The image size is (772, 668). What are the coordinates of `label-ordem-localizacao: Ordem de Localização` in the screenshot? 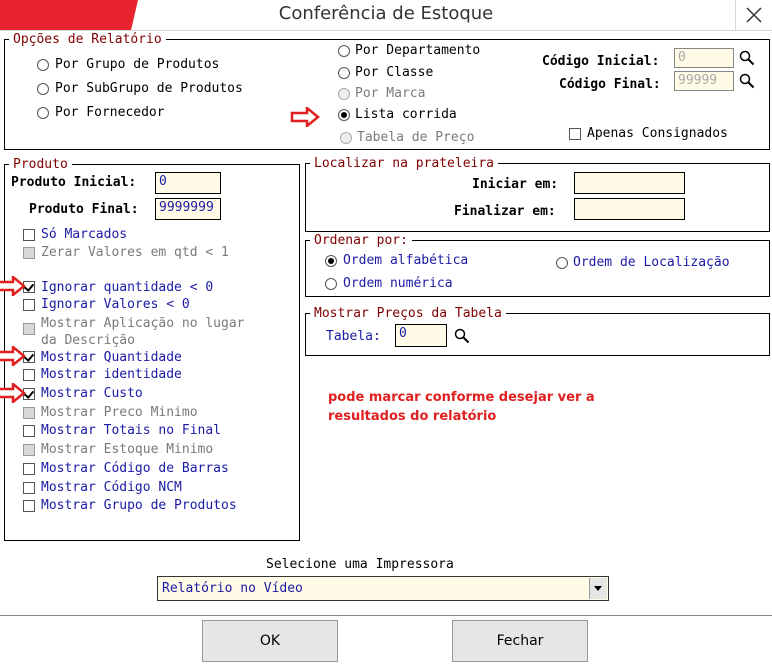 It's located at (651, 262).